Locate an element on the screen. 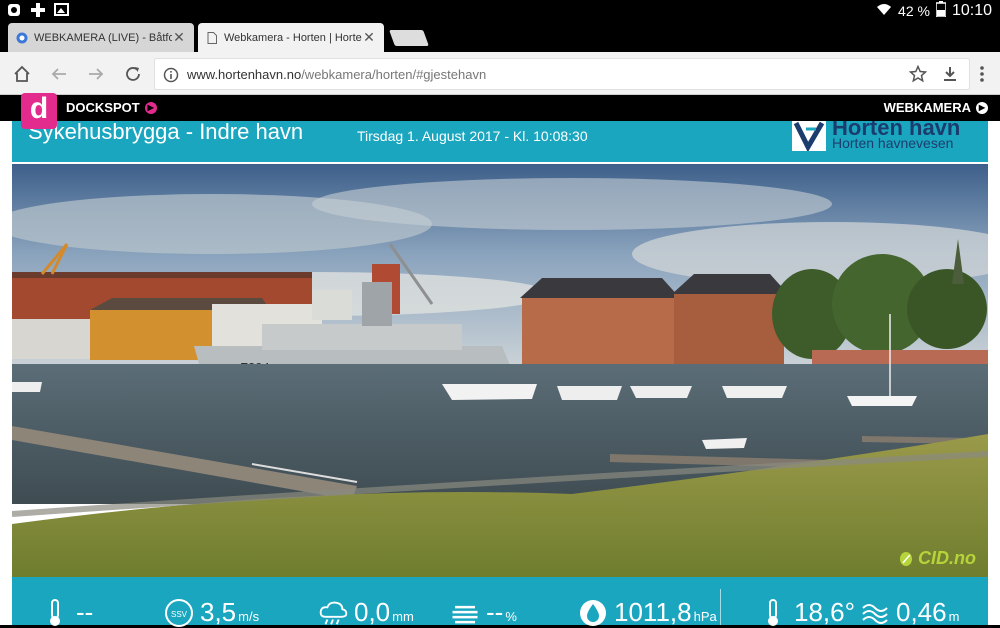 The image size is (1000, 628). bookmark-star-icon is located at coordinates (918, 74).